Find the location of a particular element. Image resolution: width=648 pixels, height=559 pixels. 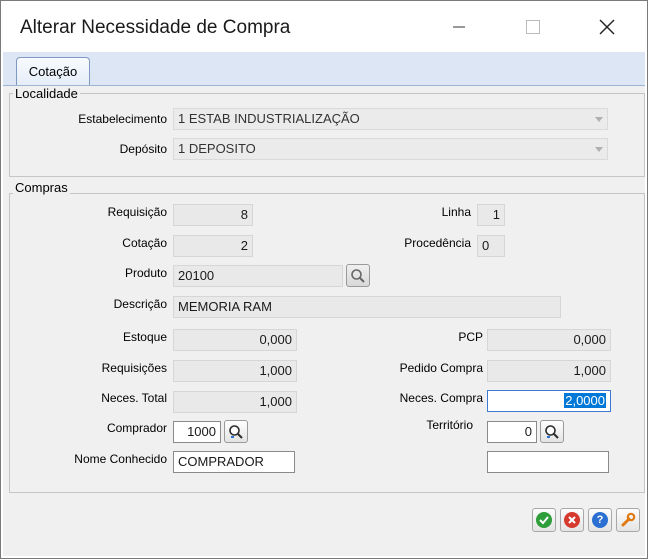

minimize-icon is located at coordinates (459, 27).